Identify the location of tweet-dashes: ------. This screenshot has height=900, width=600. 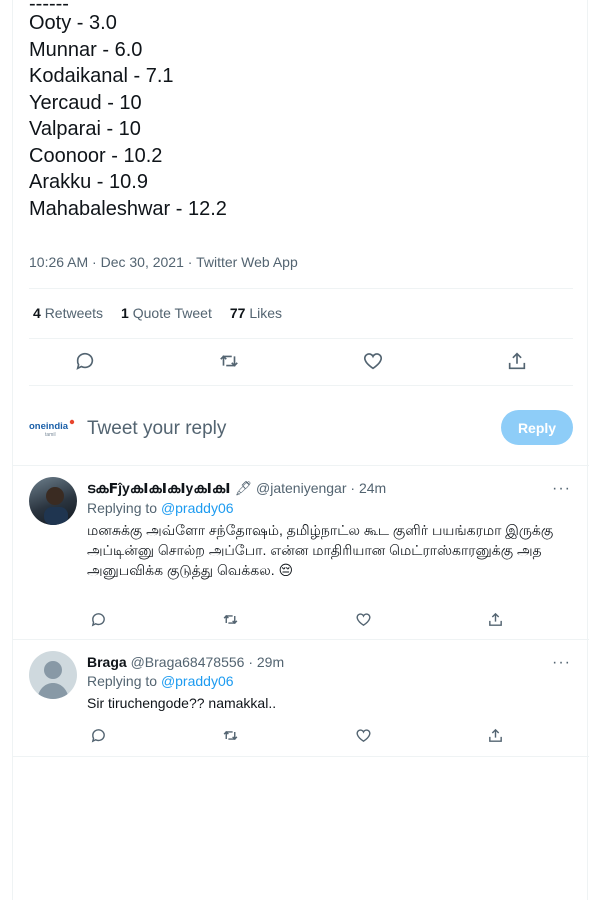
(299, 5).